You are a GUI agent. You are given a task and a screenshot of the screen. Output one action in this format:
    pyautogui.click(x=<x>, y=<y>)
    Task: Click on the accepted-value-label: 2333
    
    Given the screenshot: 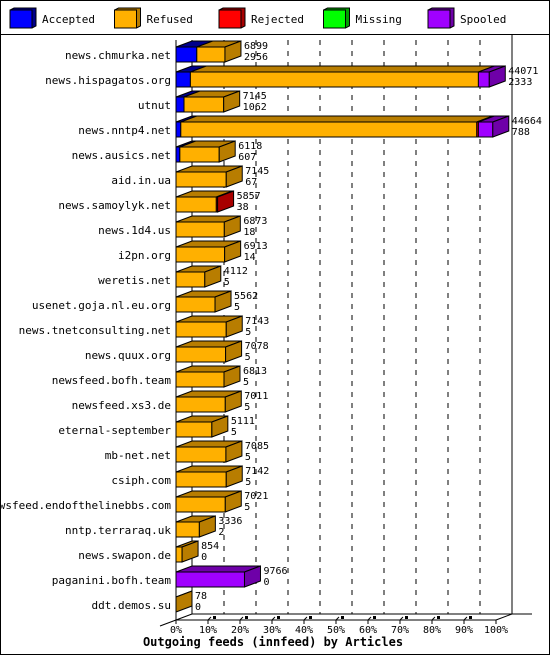 What is the action you would take?
    pyautogui.click(x=520, y=82)
    